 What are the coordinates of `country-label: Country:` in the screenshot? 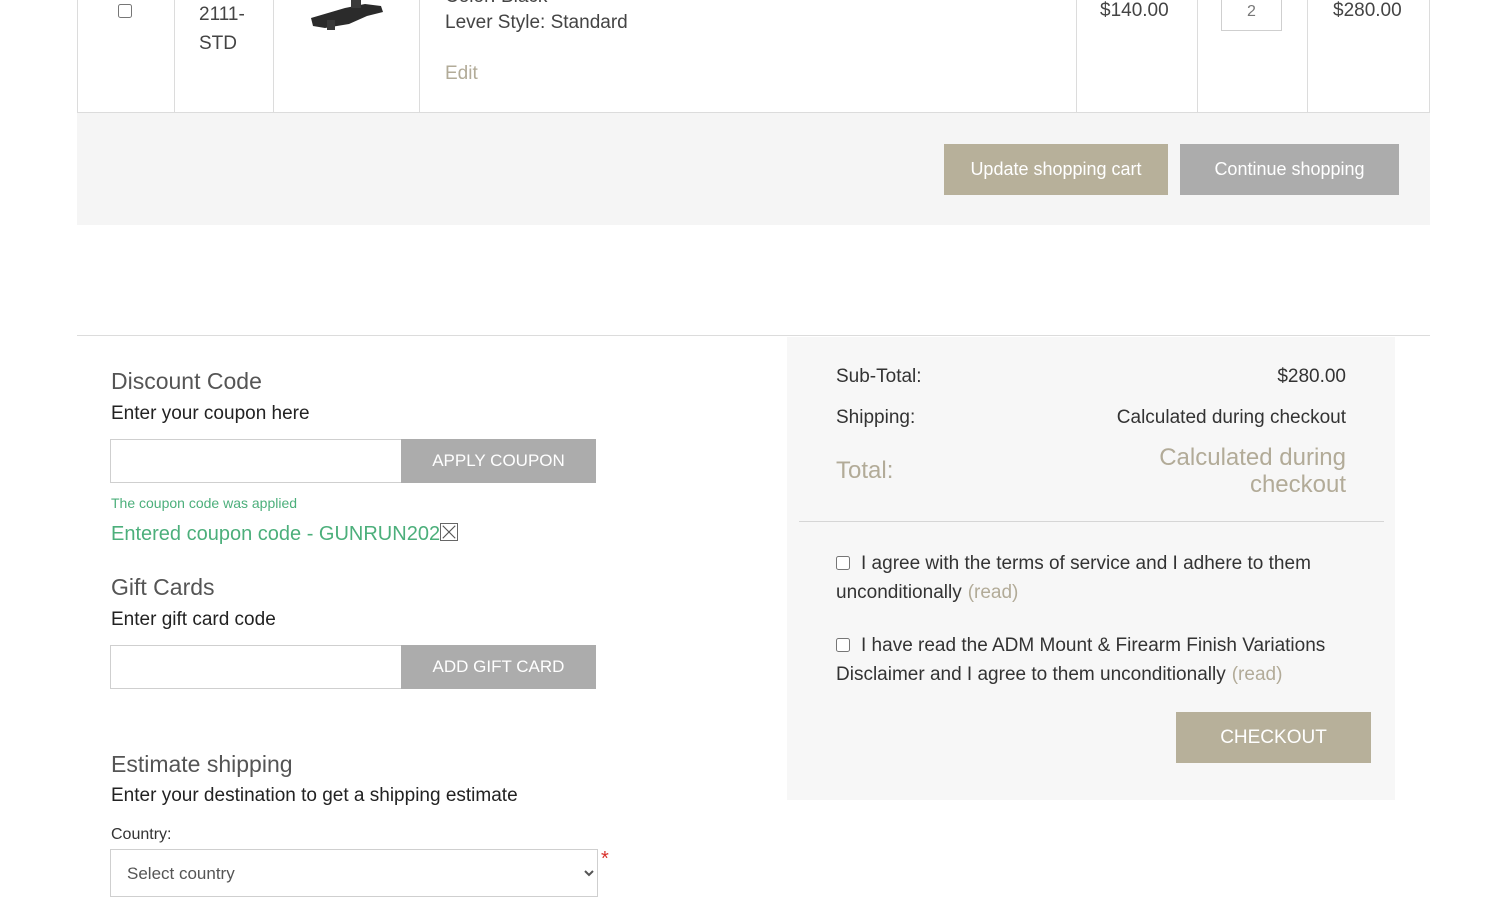 It's located at (141, 834).